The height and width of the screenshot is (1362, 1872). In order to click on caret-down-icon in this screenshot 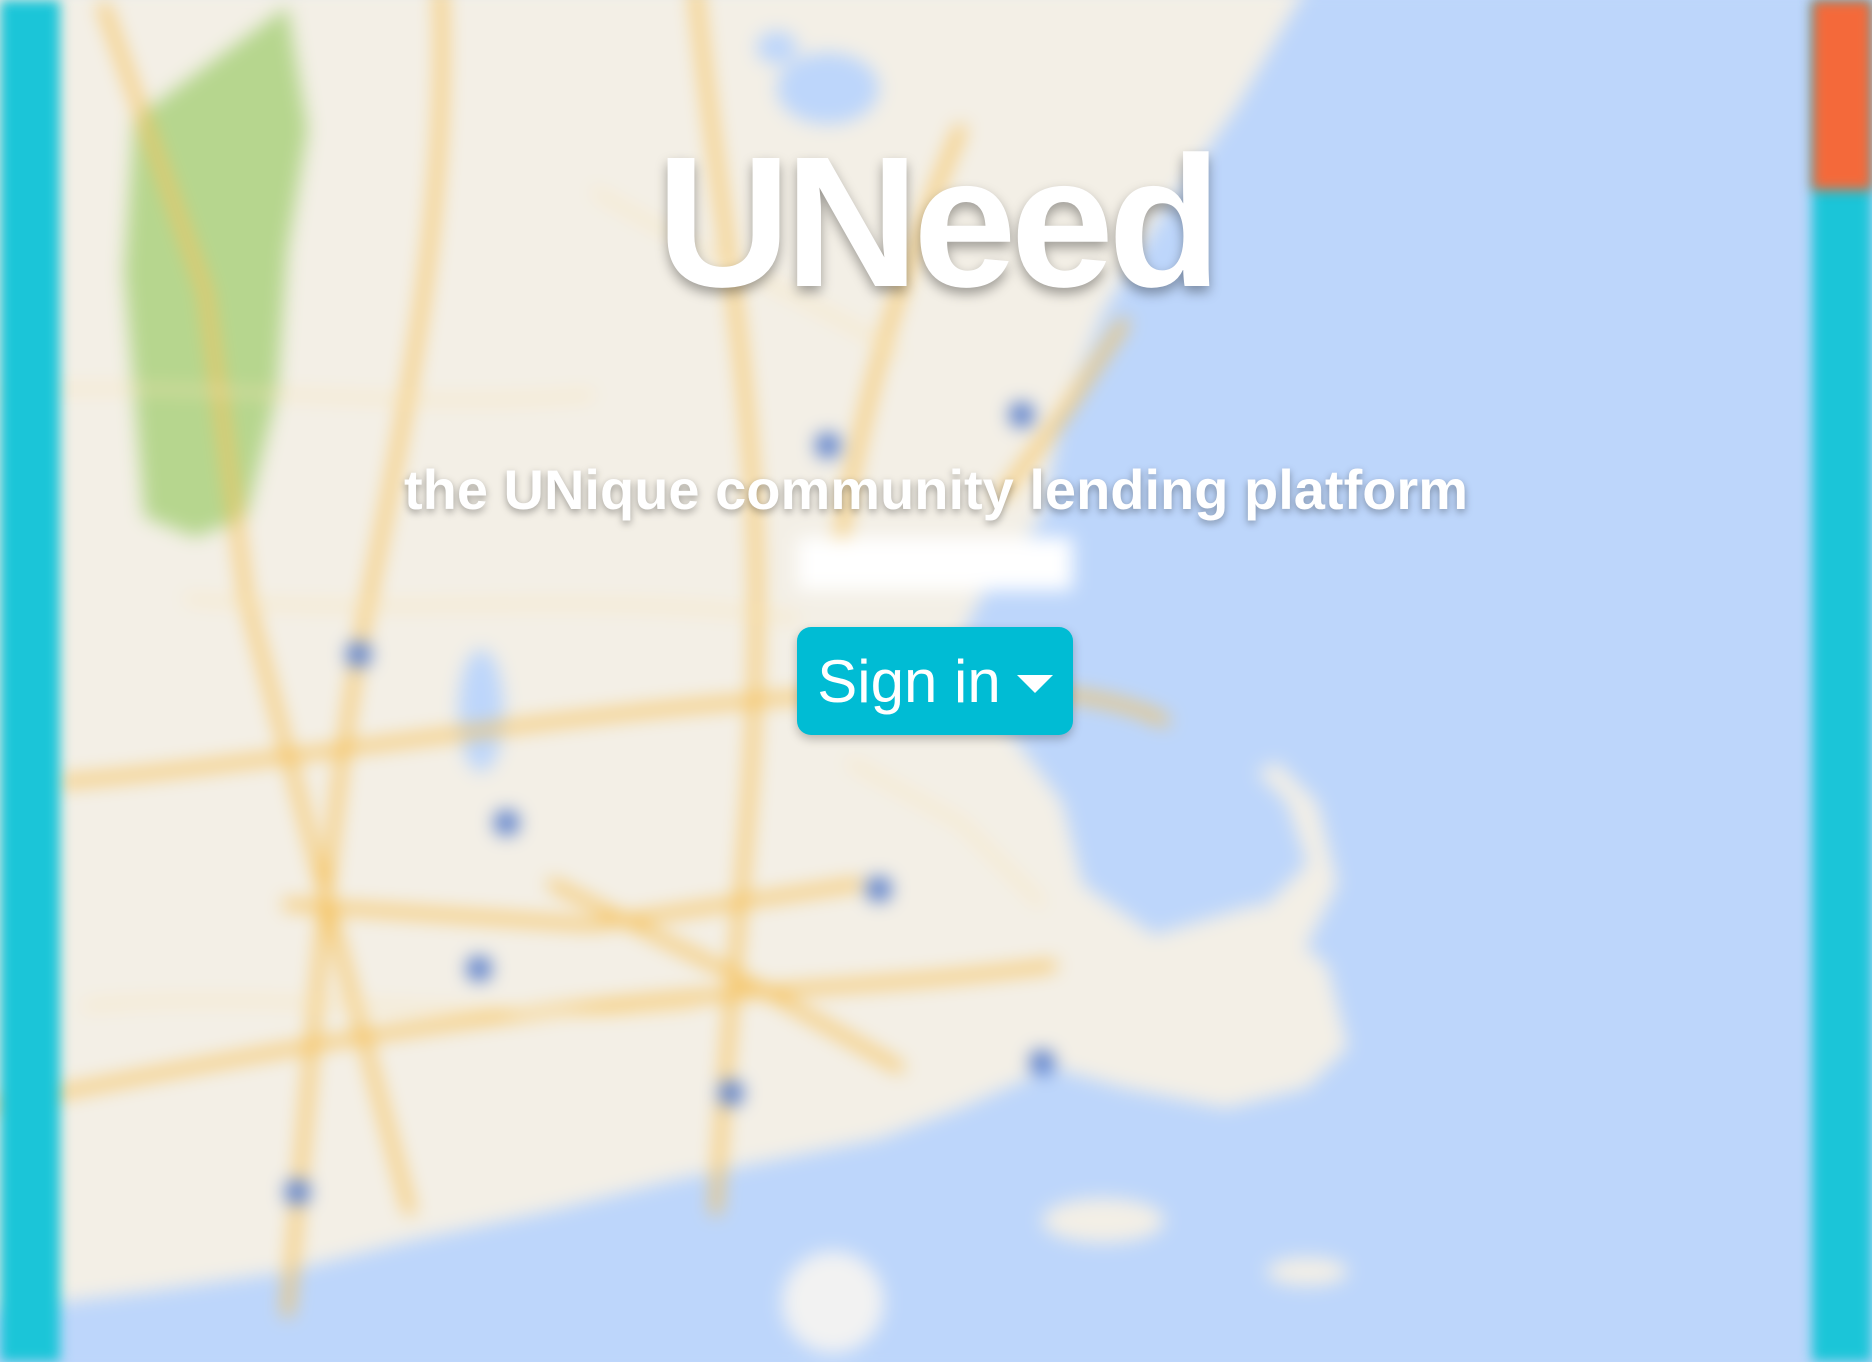, I will do `click(1034, 684)`.